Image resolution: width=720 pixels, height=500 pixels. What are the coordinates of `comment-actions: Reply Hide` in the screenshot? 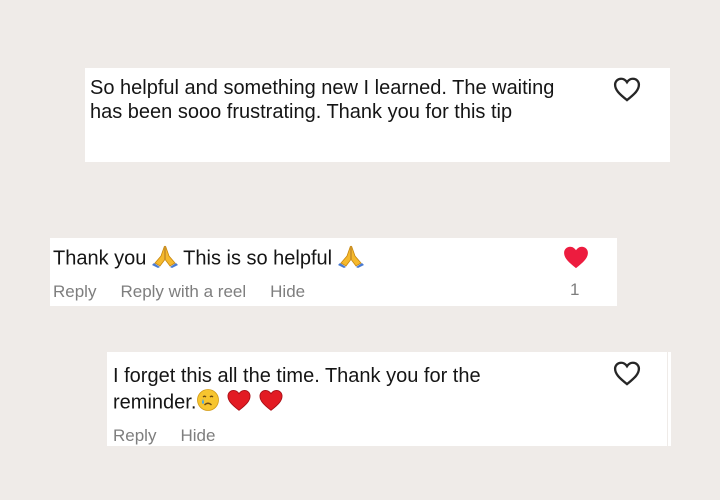 It's located at (345, 436).